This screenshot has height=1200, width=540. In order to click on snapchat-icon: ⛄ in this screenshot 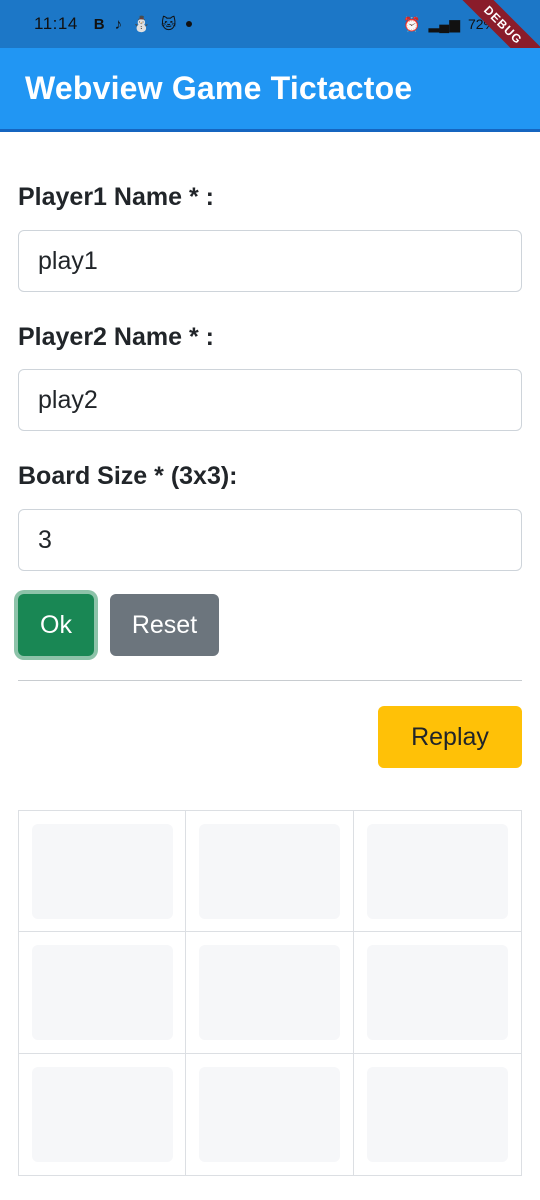, I will do `click(141, 24)`.